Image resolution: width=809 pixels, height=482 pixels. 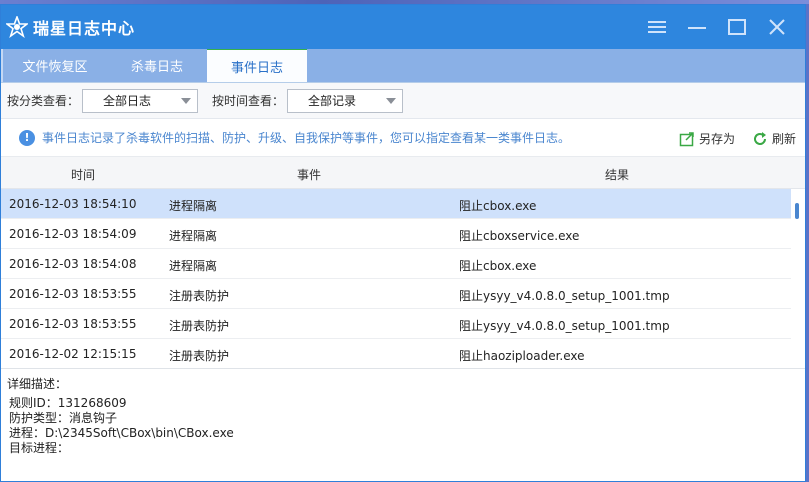 What do you see at coordinates (332, 101) in the screenshot?
I see `time-select-value: 全部记录` at bounding box center [332, 101].